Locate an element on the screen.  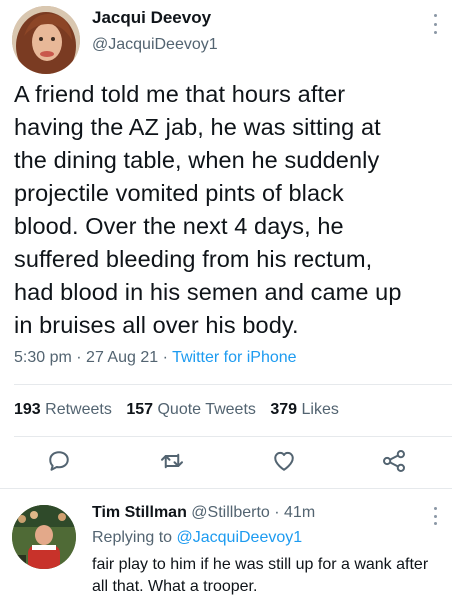
reply-icon is located at coordinates (59, 461).